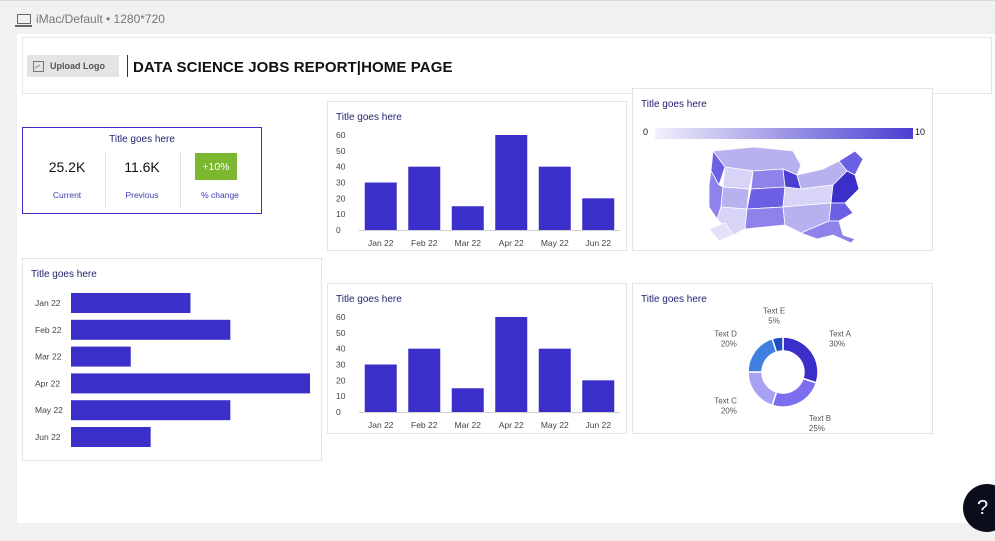 The image size is (995, 541). What do you see at coordinates (837, 343) in the screenshot?
I see `slice-value: 30%` at bounding box center [837, 343].